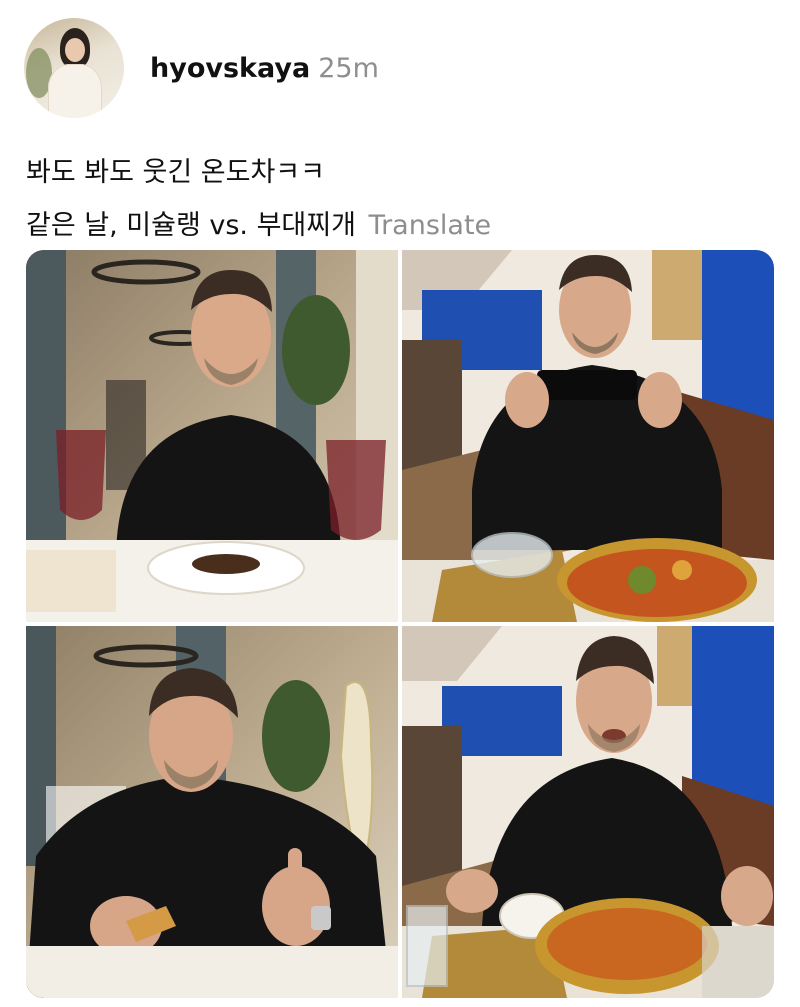 The image size is (800, 1007). Describe the element at coordinates (430, 225) in the screenshot. I see `translate-link: Translate` at that location.